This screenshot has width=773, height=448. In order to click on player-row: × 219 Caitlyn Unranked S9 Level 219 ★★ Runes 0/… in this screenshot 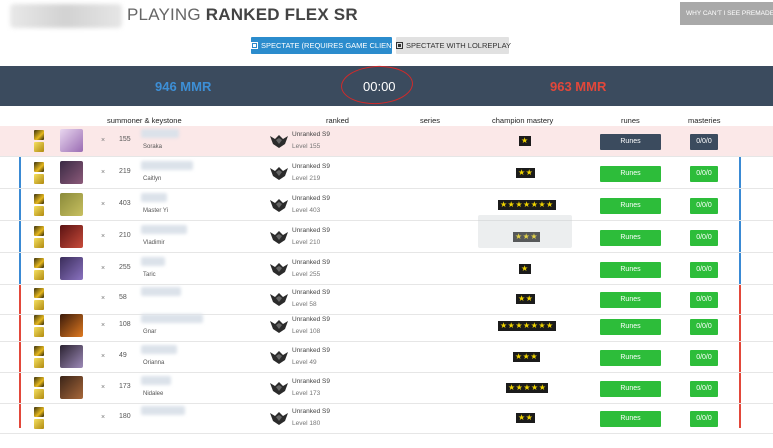, I will do `click(386, 173)`.